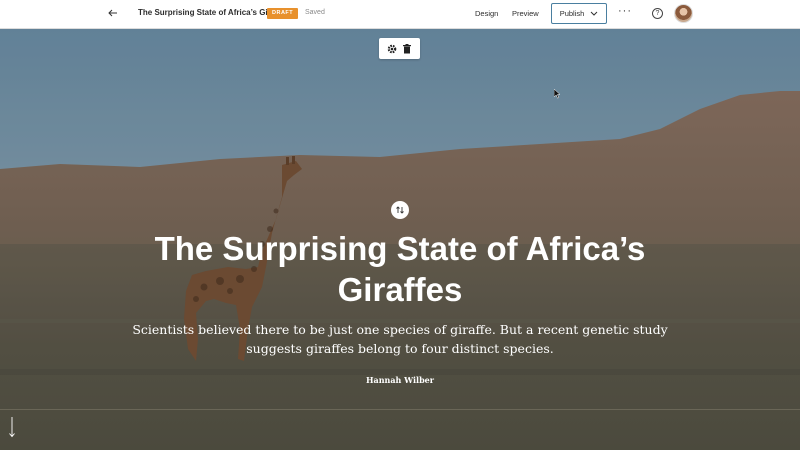 The image size is (800, 450). I want to click on gear-icon, so click(392, 49).